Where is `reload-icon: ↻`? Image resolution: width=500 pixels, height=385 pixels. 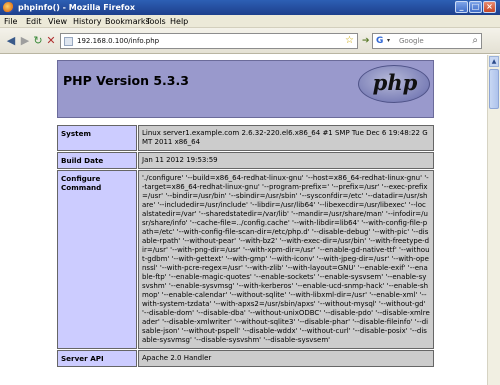 reload-icon: ↻ is located at coordinates (38, 41).